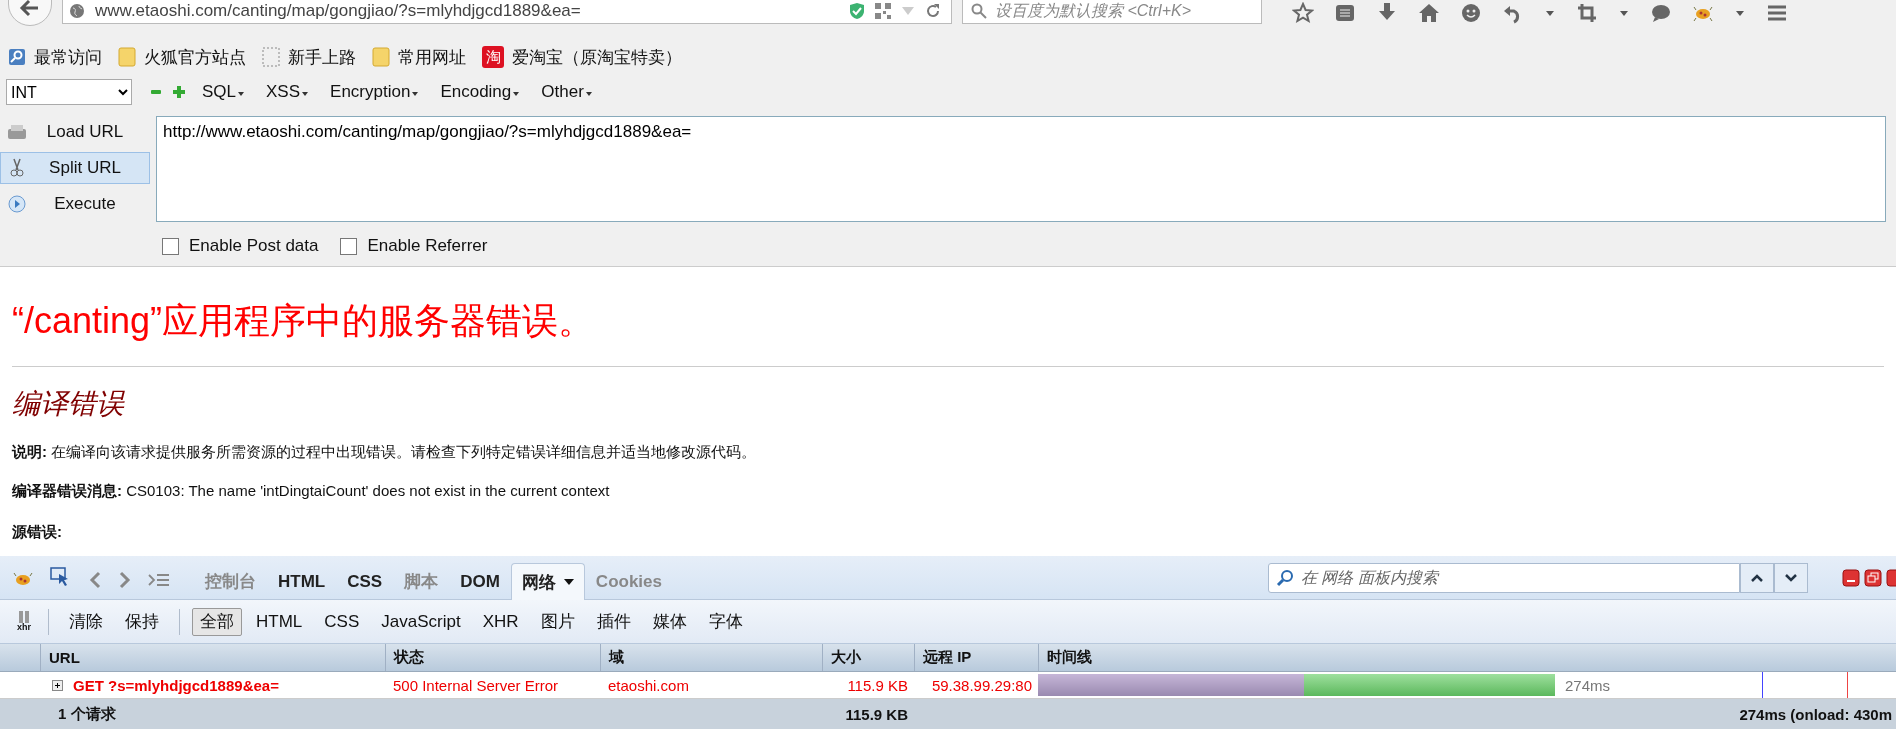 This screenshot has height=729, width=1896. What do you see at coordinates (1762, 685) in the screenshot?
I see `content-loaded-line` at bounding box center [1762, 685].